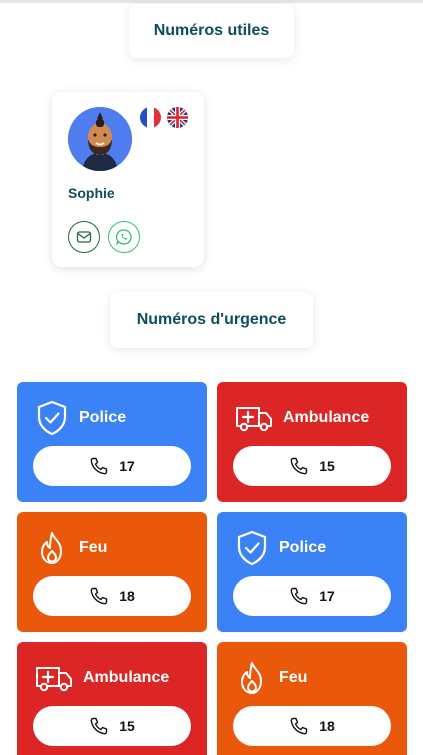 This screenshot has height=755, width=423. I want to click on mail-icon, so click(84, 237).